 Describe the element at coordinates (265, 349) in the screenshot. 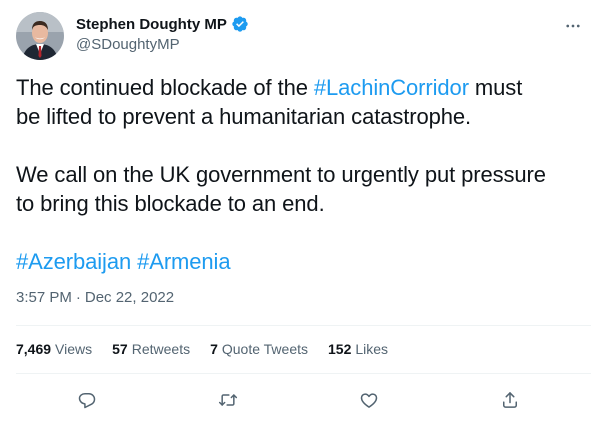

I see `quote-tweets-label: Quote Tweets` at that location.